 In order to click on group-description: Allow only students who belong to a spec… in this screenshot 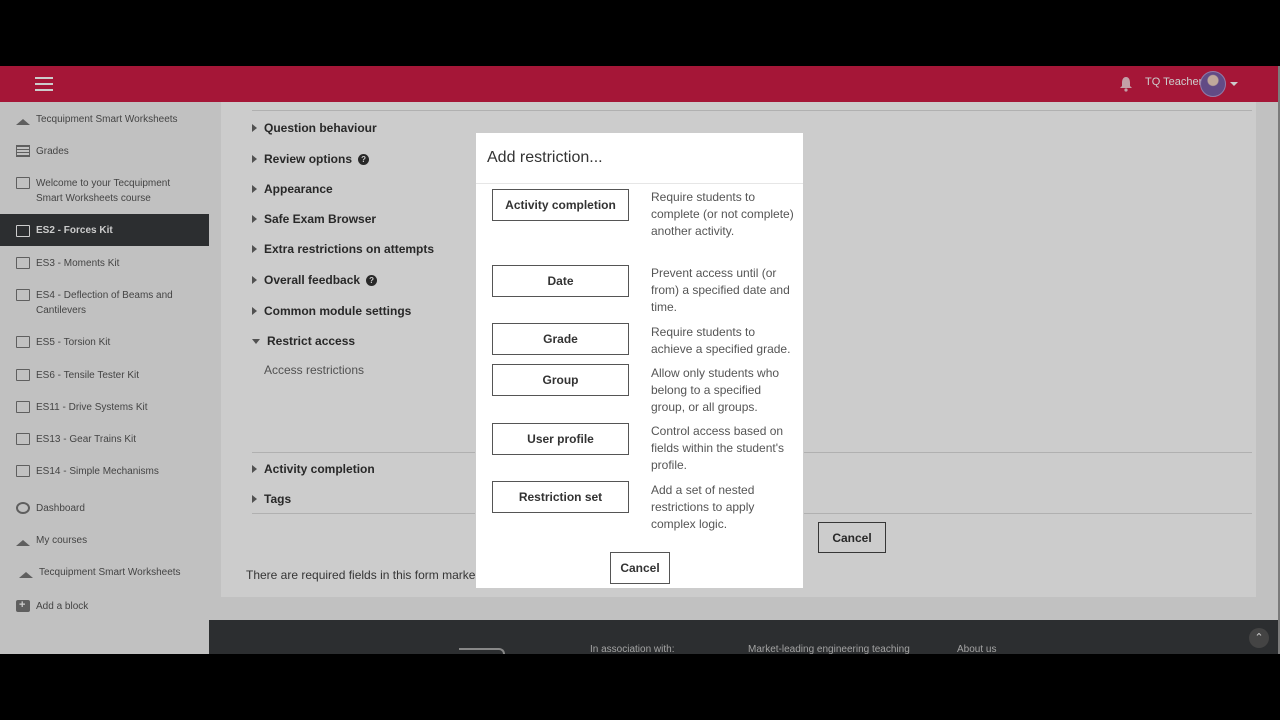, I will do `click(715, 390)`.